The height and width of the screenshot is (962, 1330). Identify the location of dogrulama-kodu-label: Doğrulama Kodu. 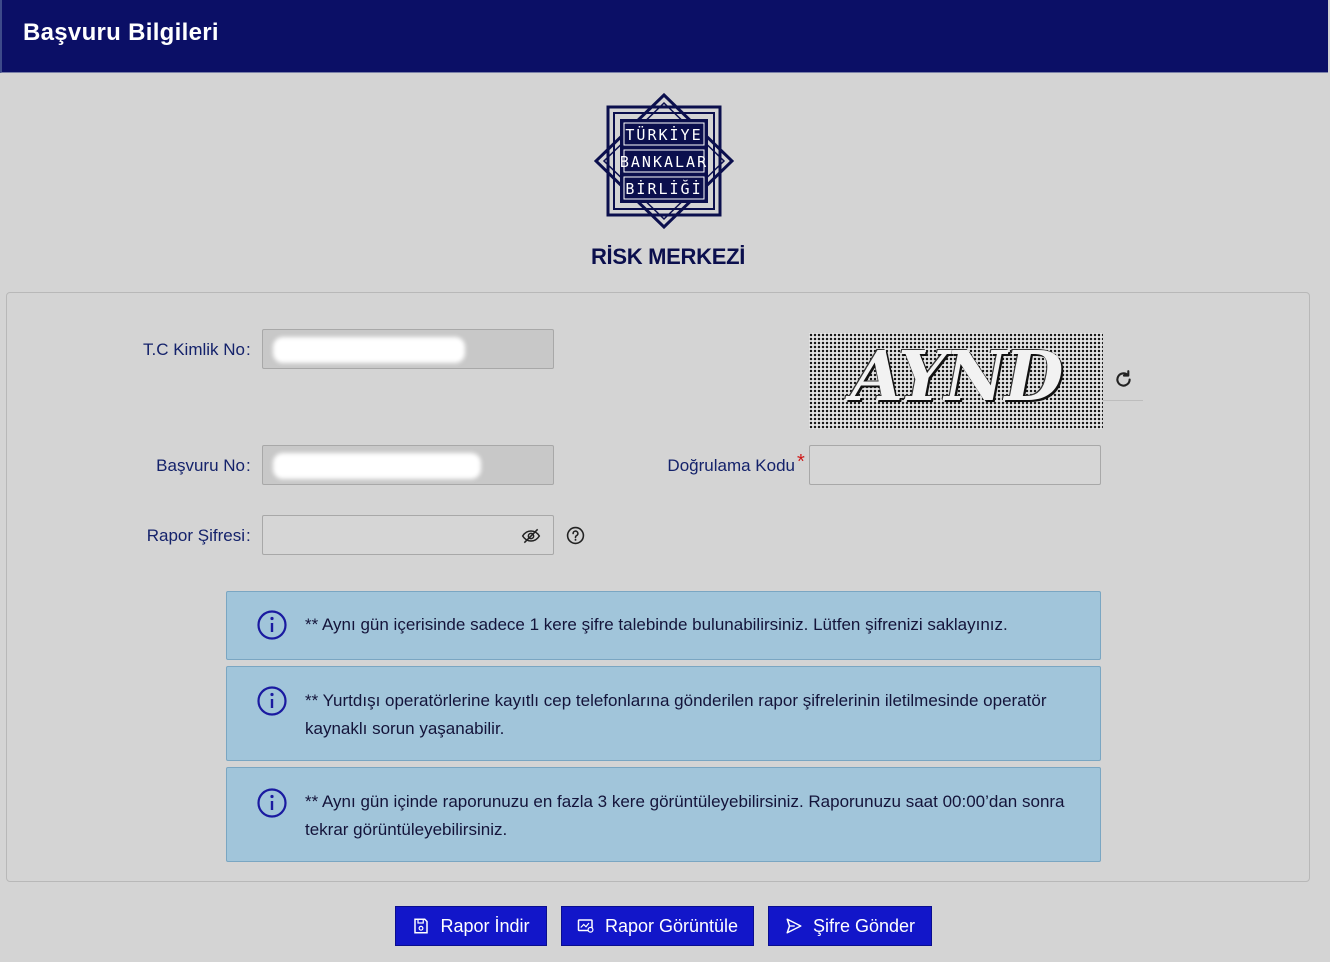
(731, 465).